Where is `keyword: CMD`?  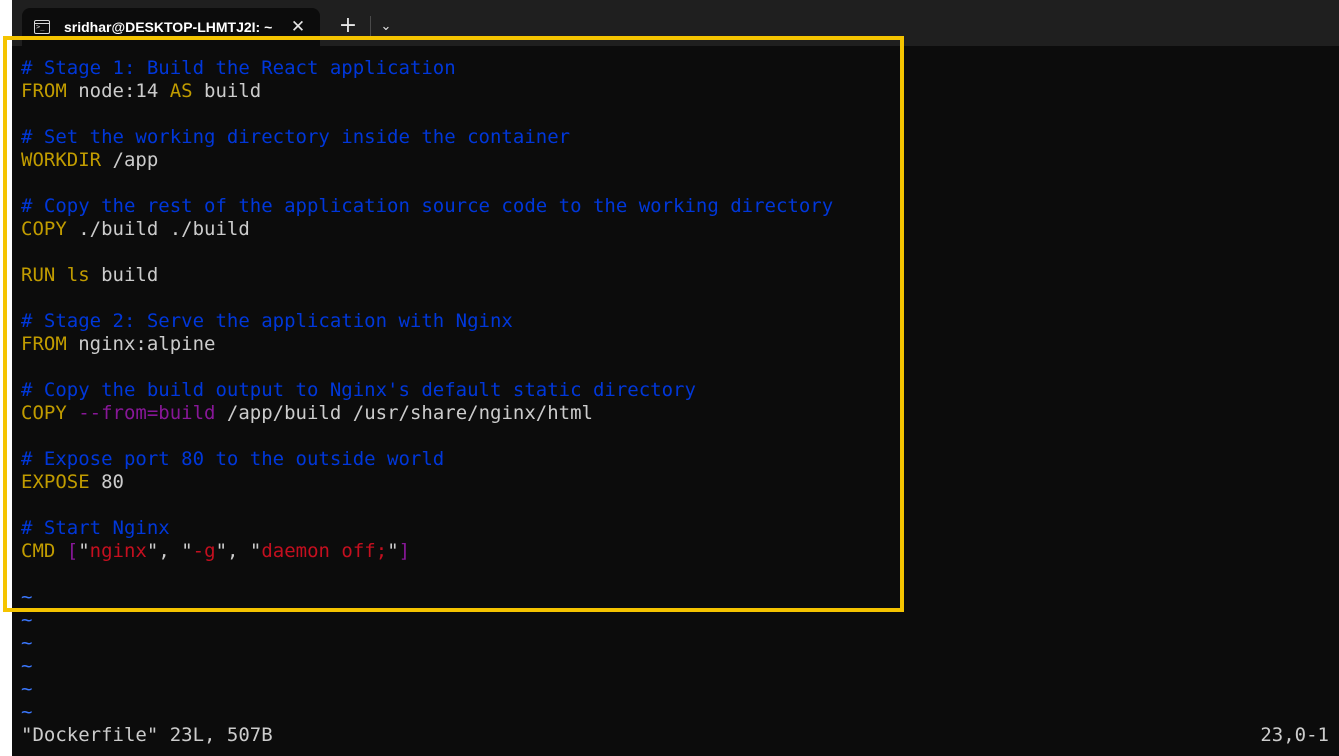 keyword: CMD is located at coordinates (38, 551).